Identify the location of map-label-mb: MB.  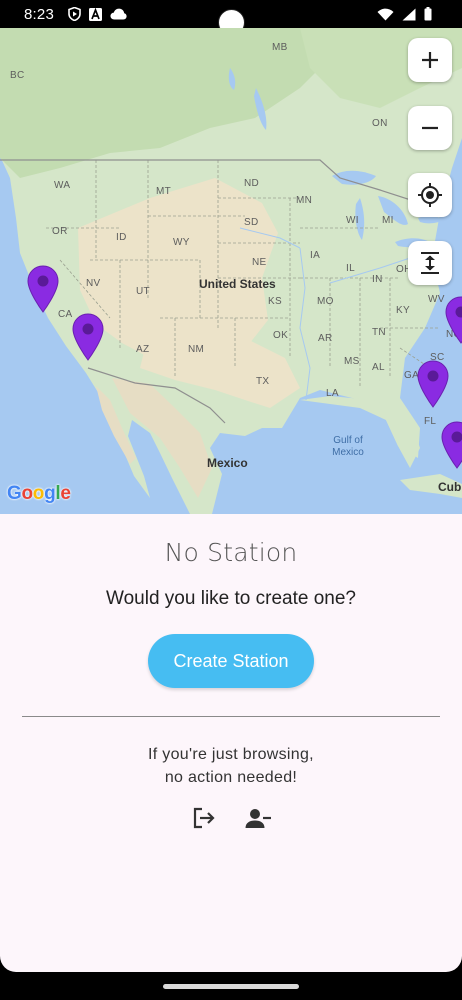
(280, 47).